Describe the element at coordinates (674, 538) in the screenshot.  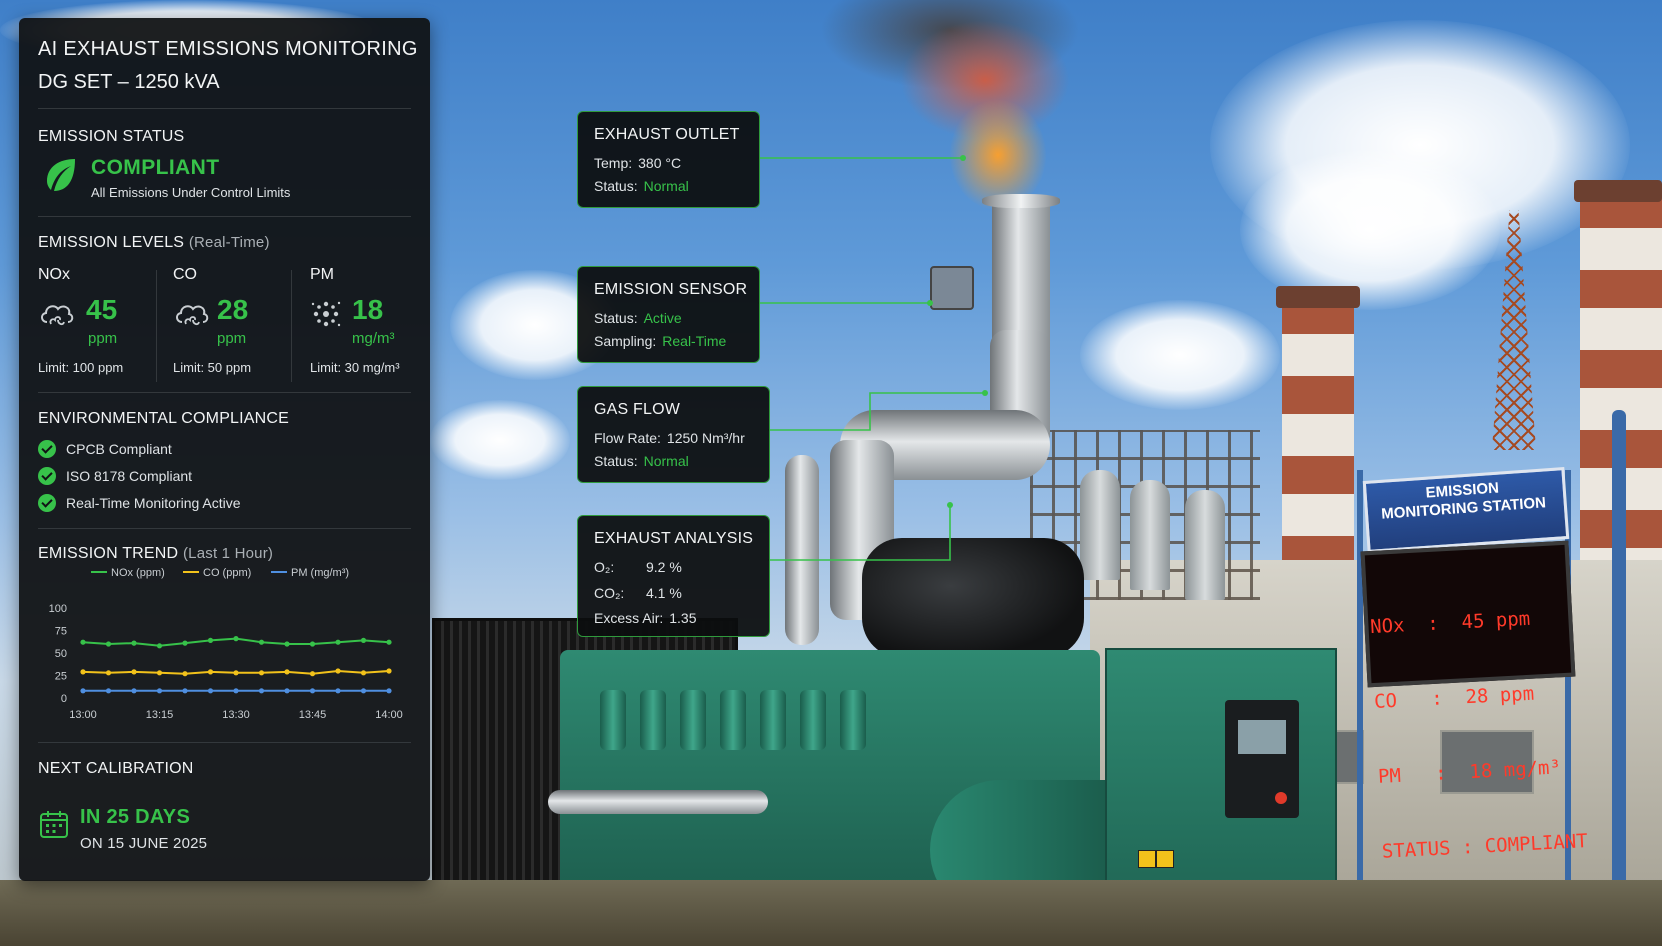
I see `callout-title: EXHAUST ANALYSIS` at that location.